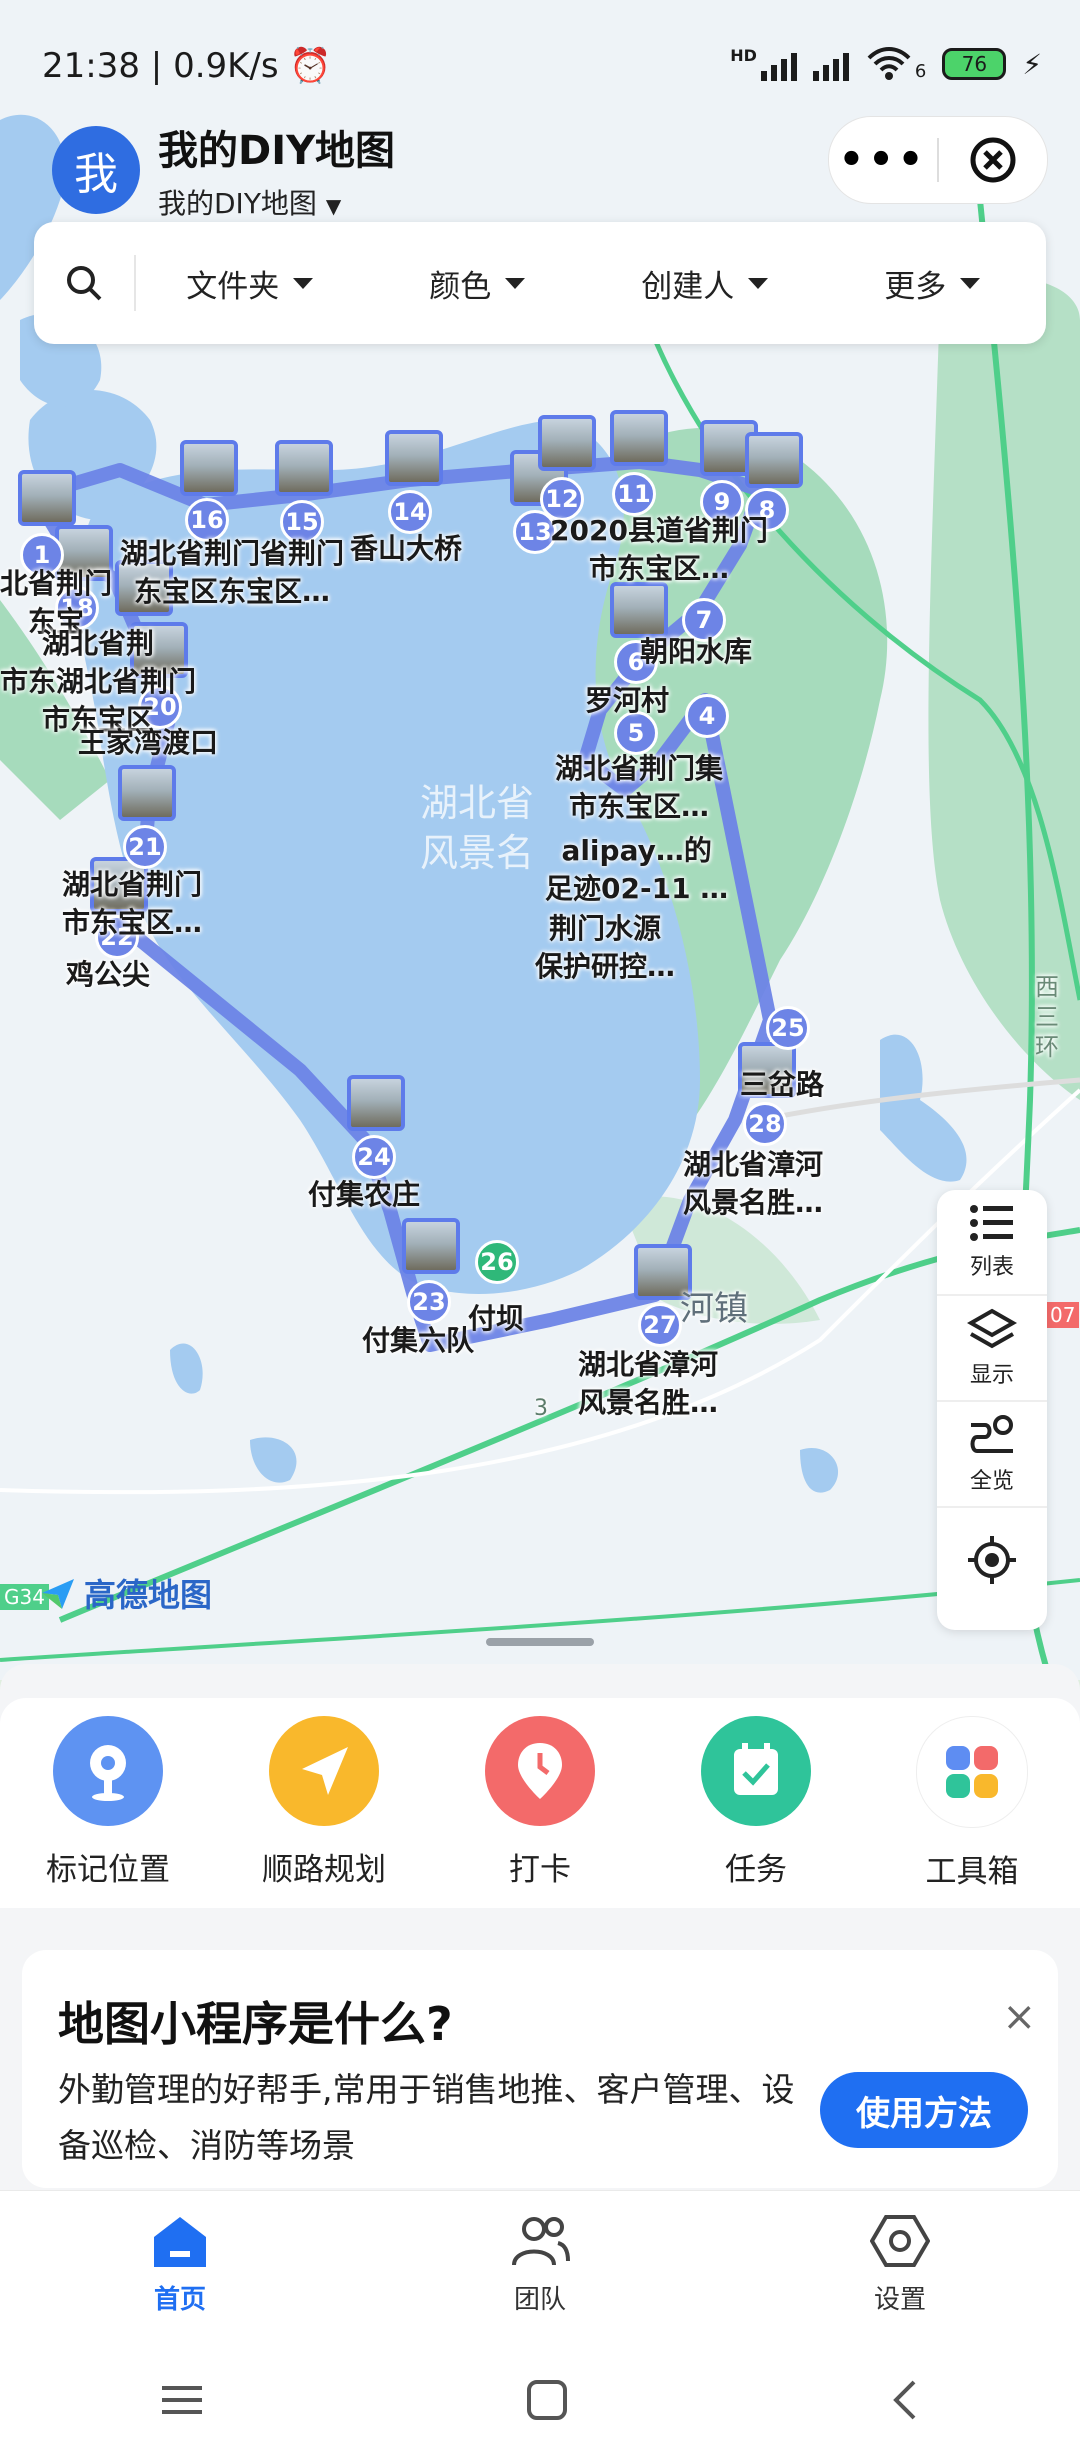 The height and width of the screenshot is (2460, 1080). Describe the element at coordinates (406, 548) in the screenshot. I see `map-place-label: 香山大桥` at that location.